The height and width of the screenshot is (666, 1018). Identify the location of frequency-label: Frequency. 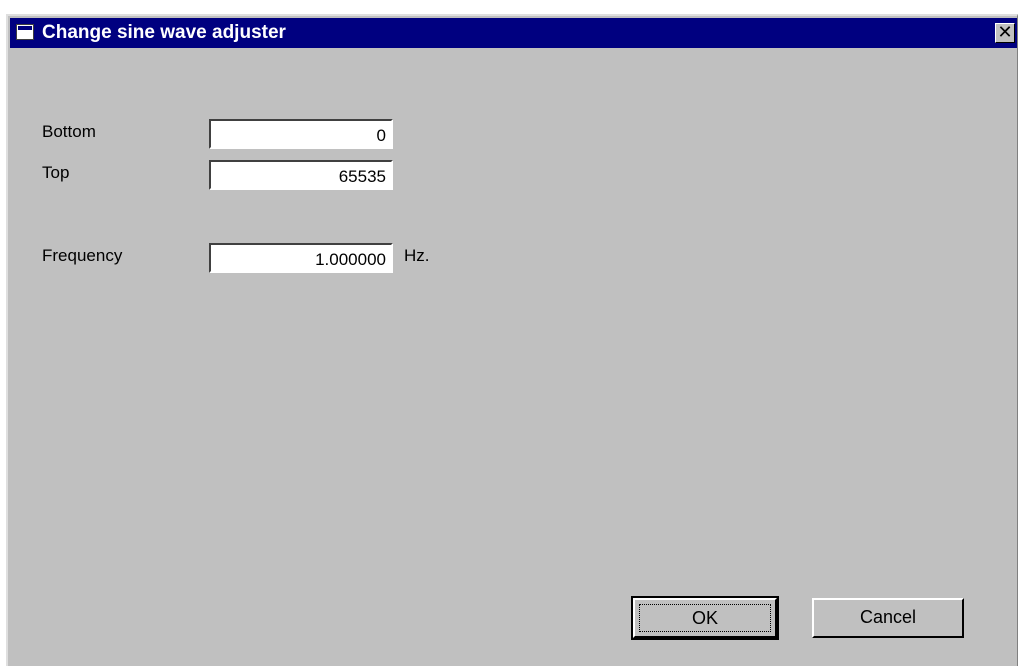
(82, 255).